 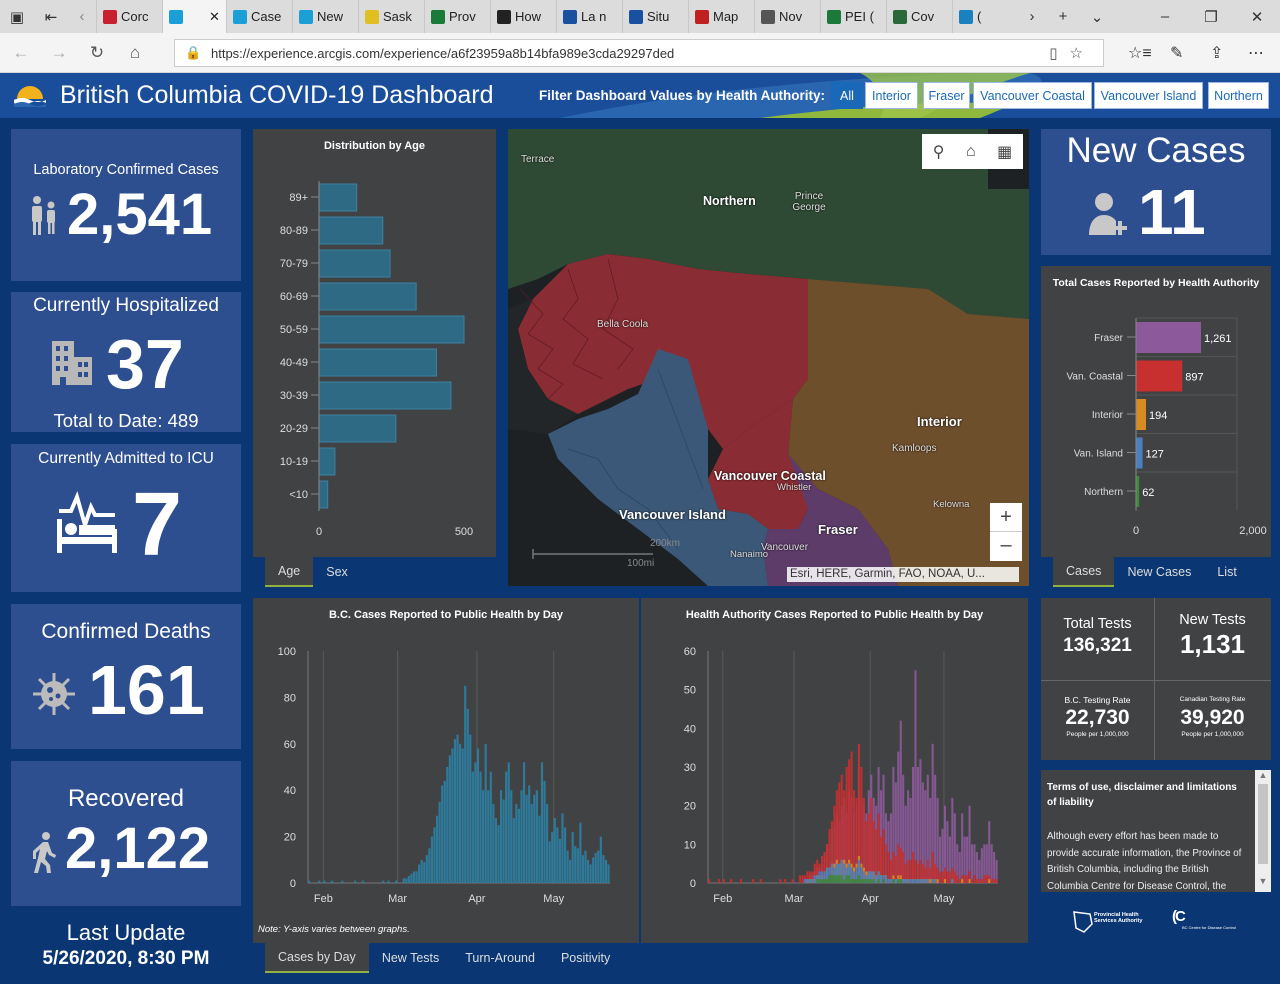 I want to click on scroll-tabs-right-icon: ›, so click(x=1032, y=16).